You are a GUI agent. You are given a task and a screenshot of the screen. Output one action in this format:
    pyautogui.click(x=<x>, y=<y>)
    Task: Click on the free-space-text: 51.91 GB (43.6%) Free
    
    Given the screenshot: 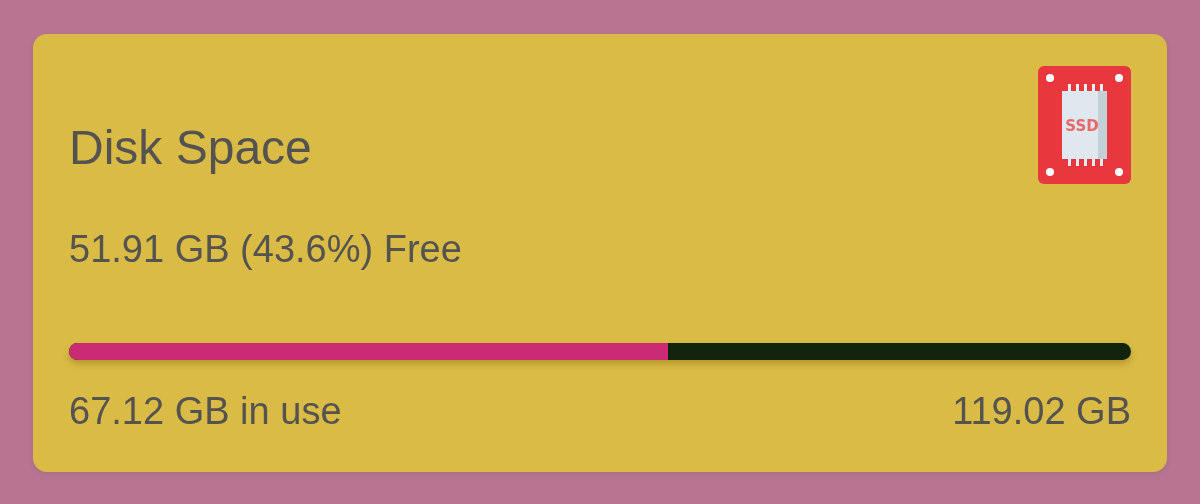 What is the action you would take?
    pyautogui.click(x=266, y=249)
    